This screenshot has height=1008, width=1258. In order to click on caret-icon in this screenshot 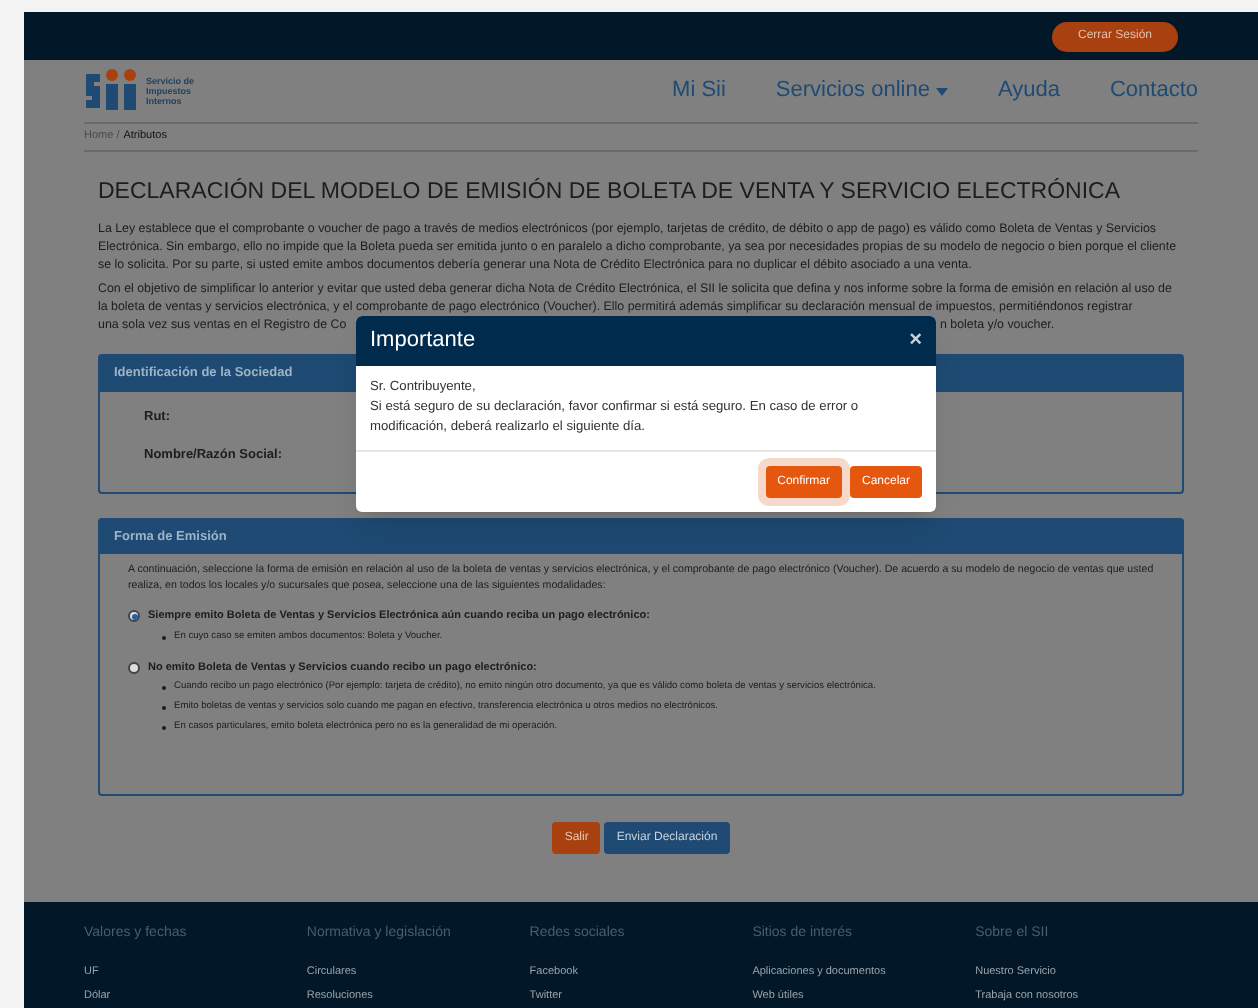, I will do `click(941, 91)`.